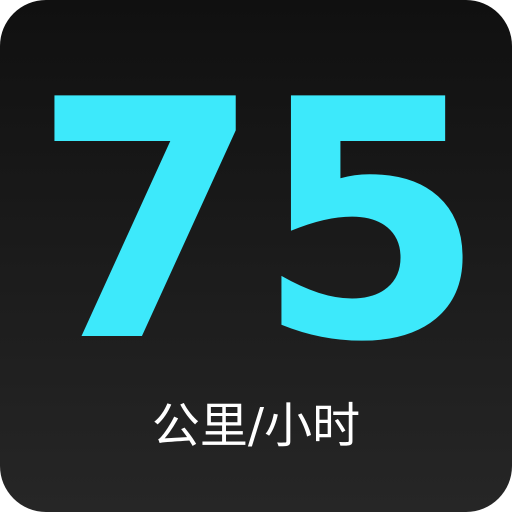 This screenshot has height=512, width=512. I want to click on speed-unit-label: 公里/小时, so click(256, 426).